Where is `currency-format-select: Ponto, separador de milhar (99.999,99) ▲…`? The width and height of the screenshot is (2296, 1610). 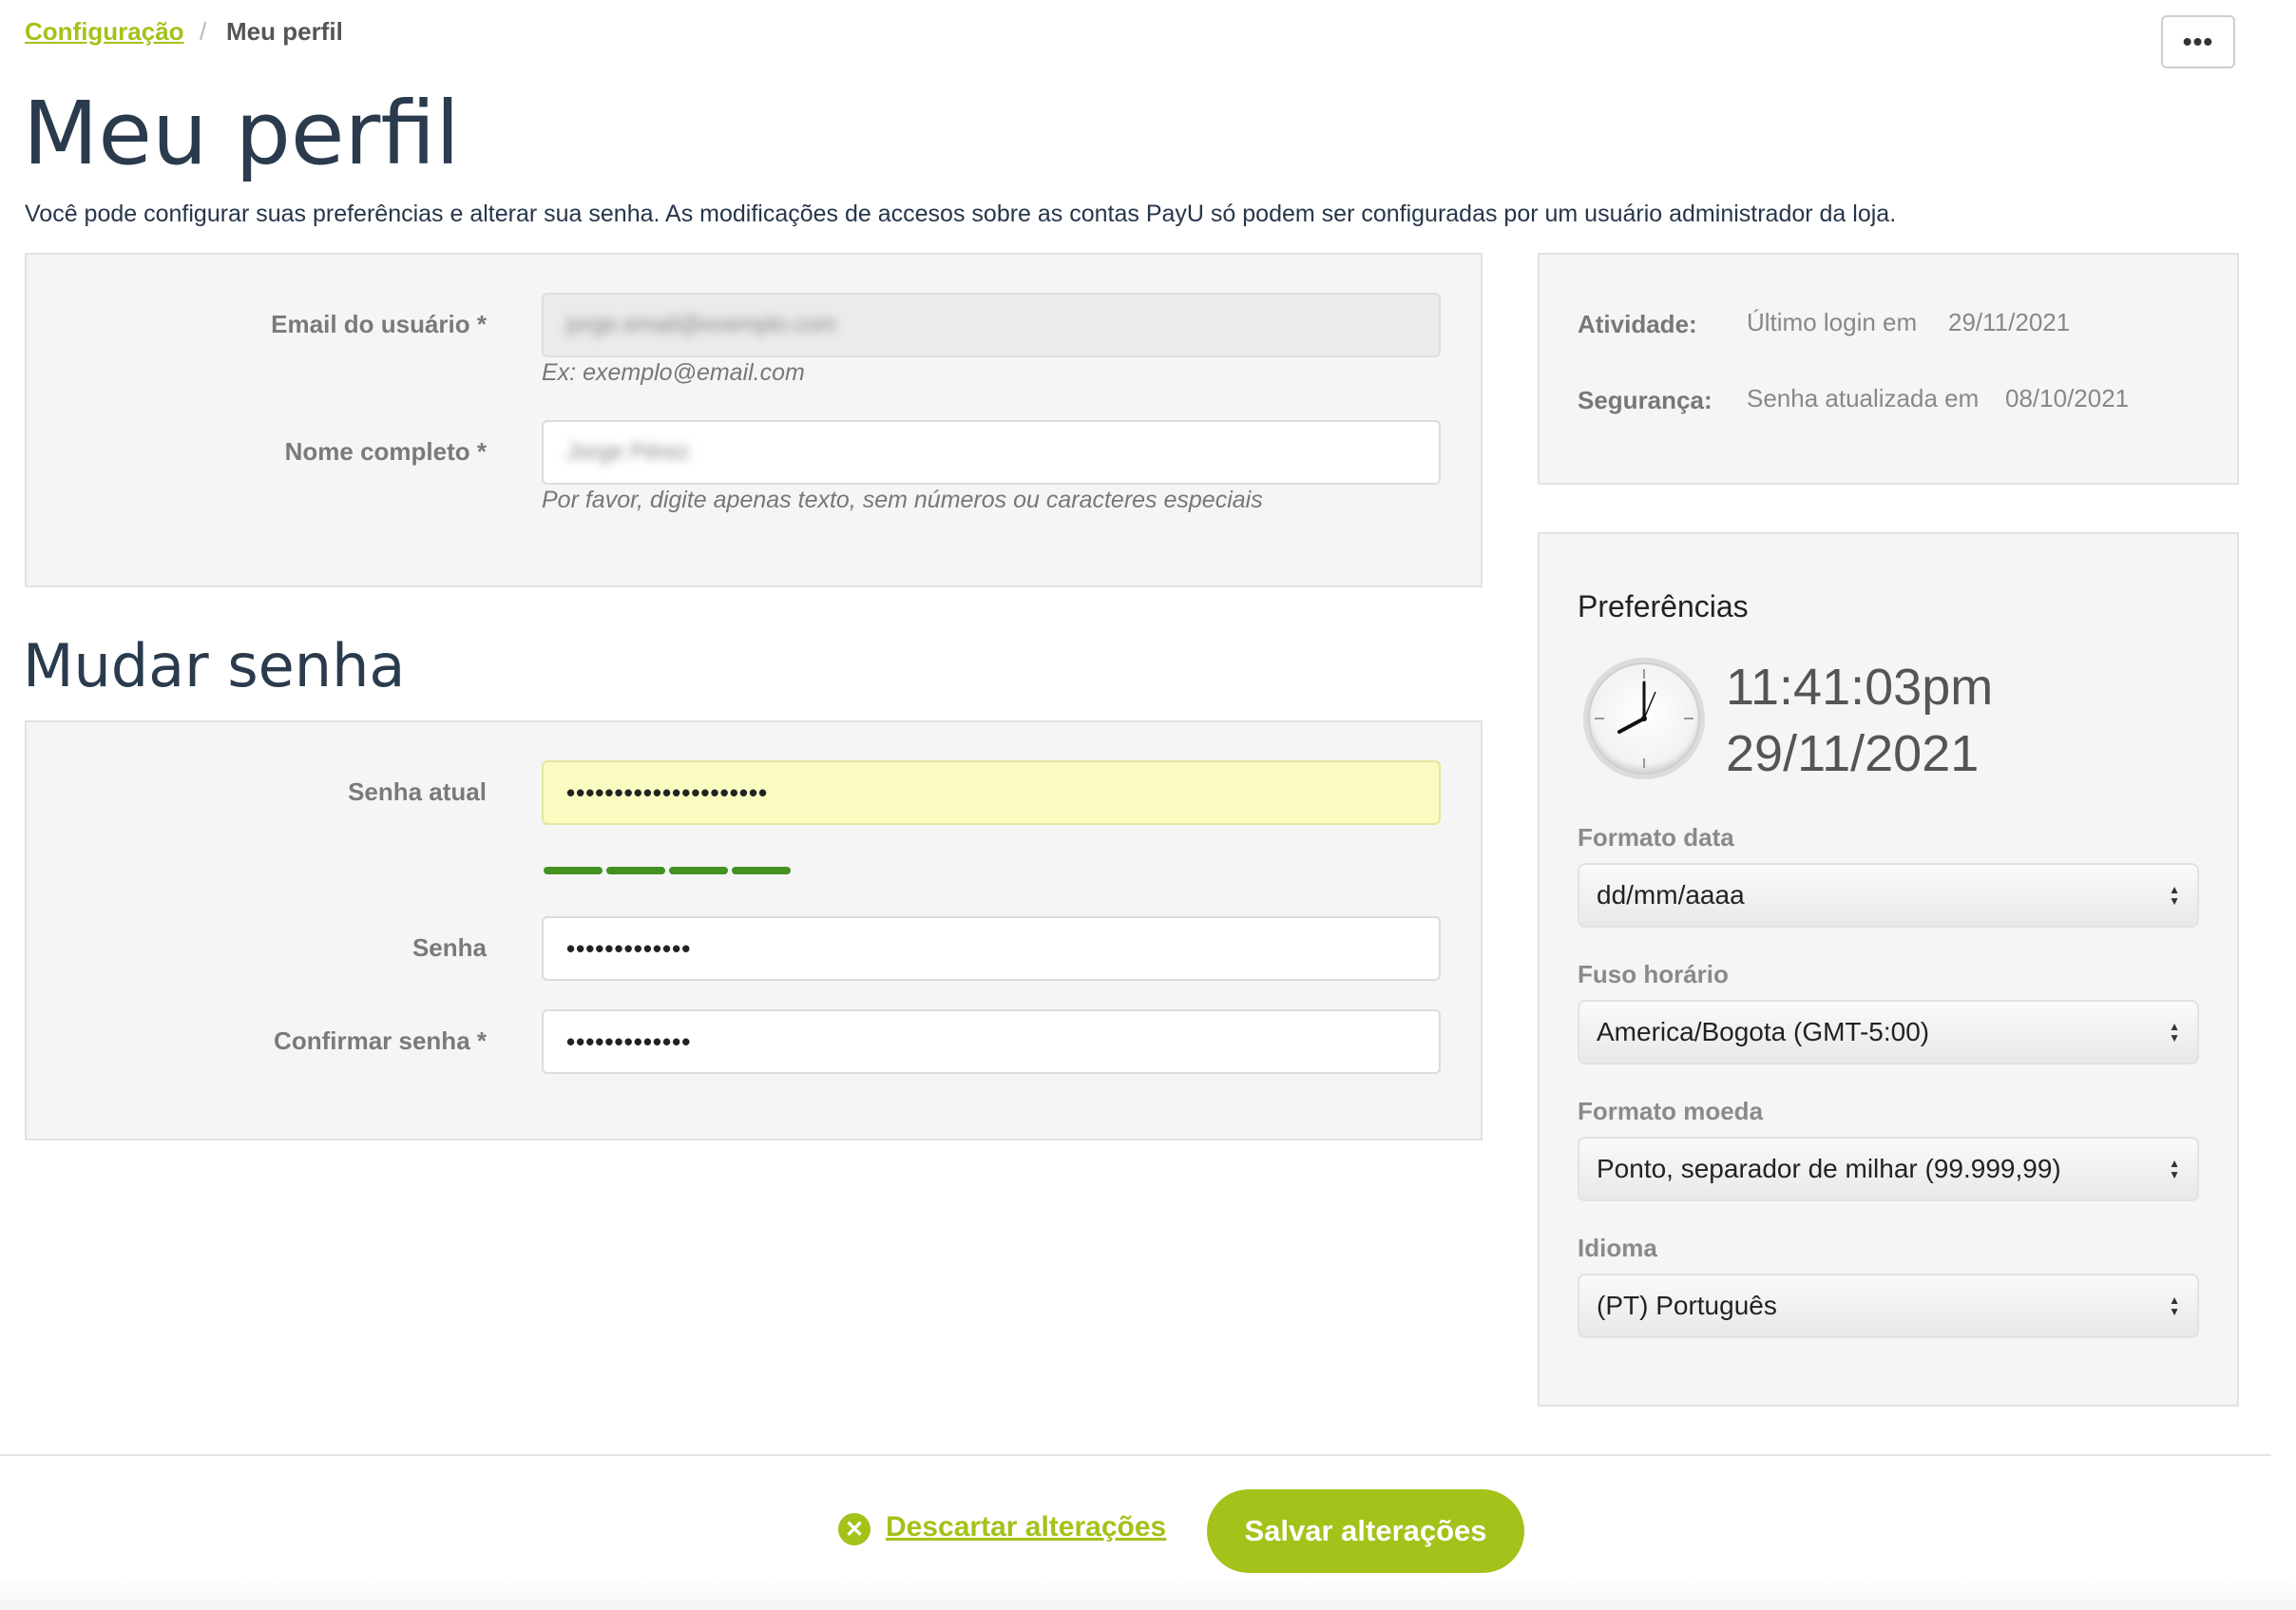 currency-format-select: Ponto, separador de milhar (99.999,99) ▲… is located at coordinates (1888, 1169).